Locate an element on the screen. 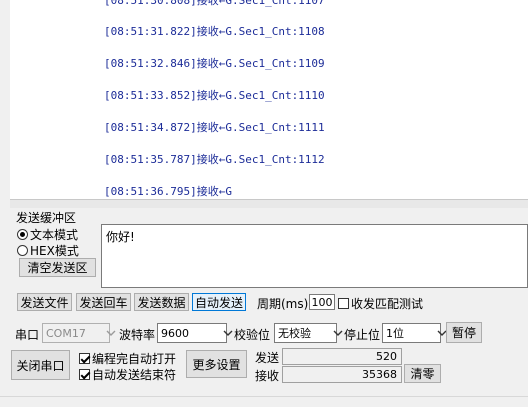  more-settings-button: 更多设置 is located at coordinates (216, 364).